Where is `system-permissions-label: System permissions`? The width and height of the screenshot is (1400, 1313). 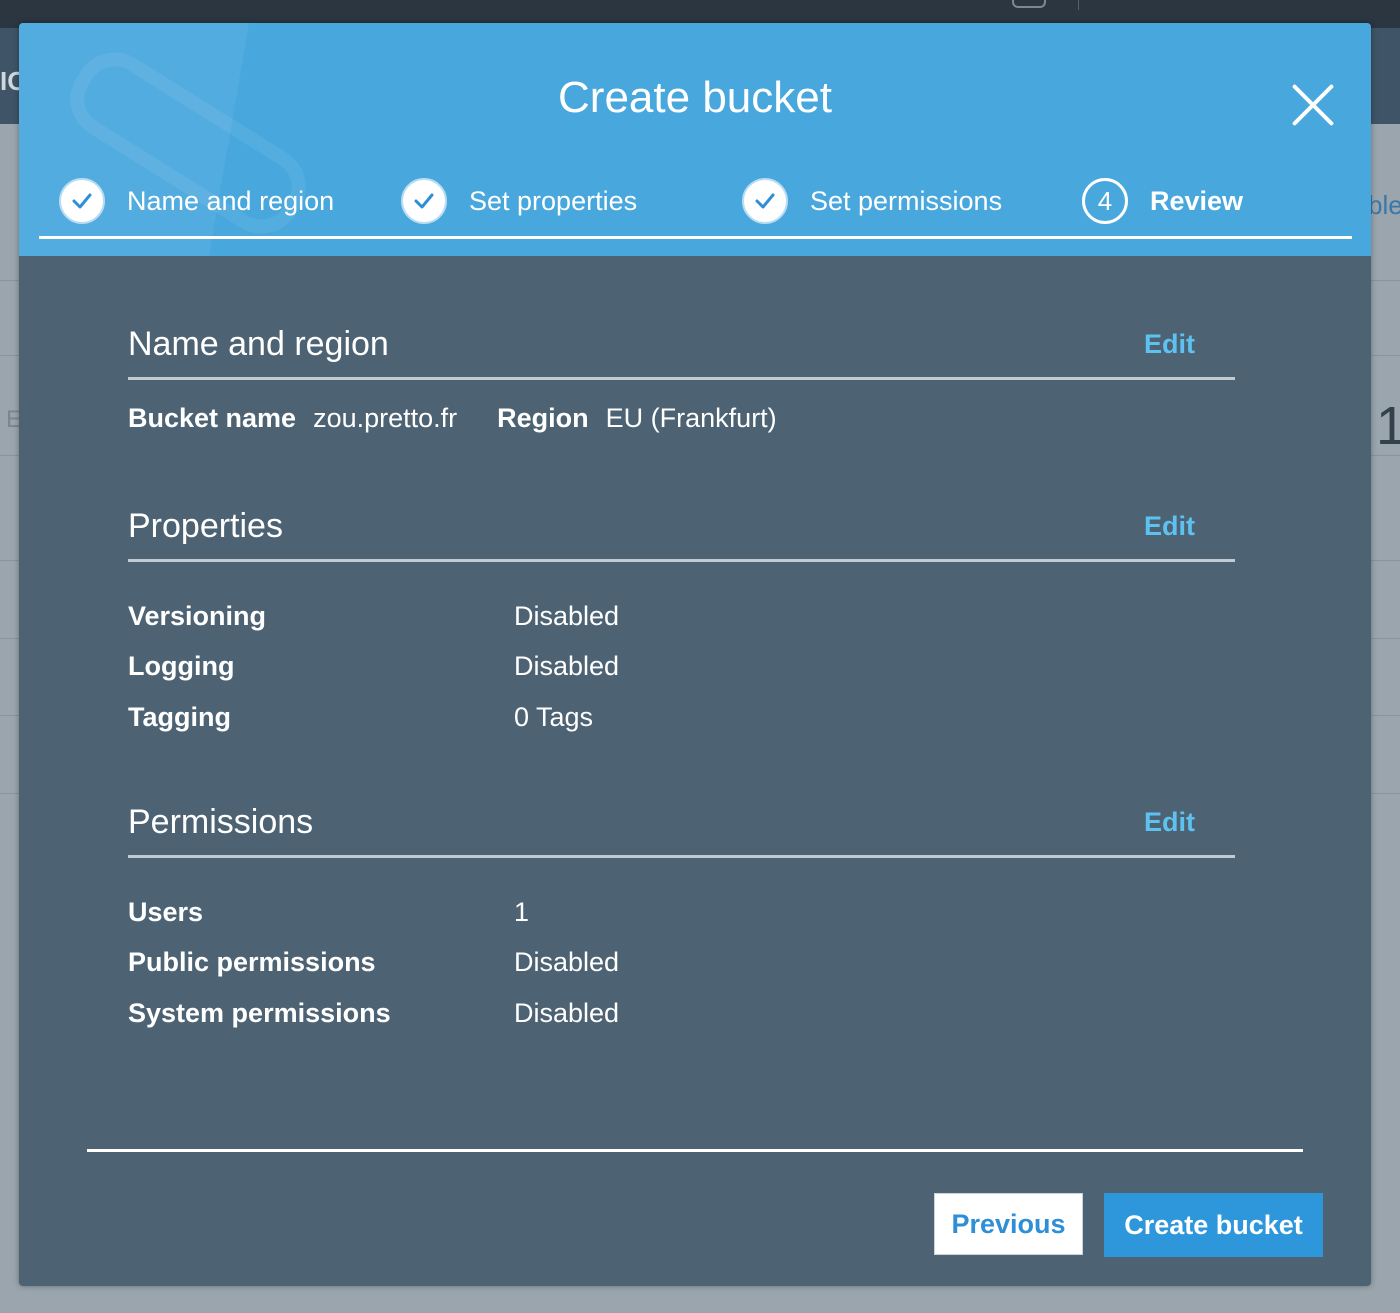
system-permissions-label: System permissions is located at coordinates (259, 1013).